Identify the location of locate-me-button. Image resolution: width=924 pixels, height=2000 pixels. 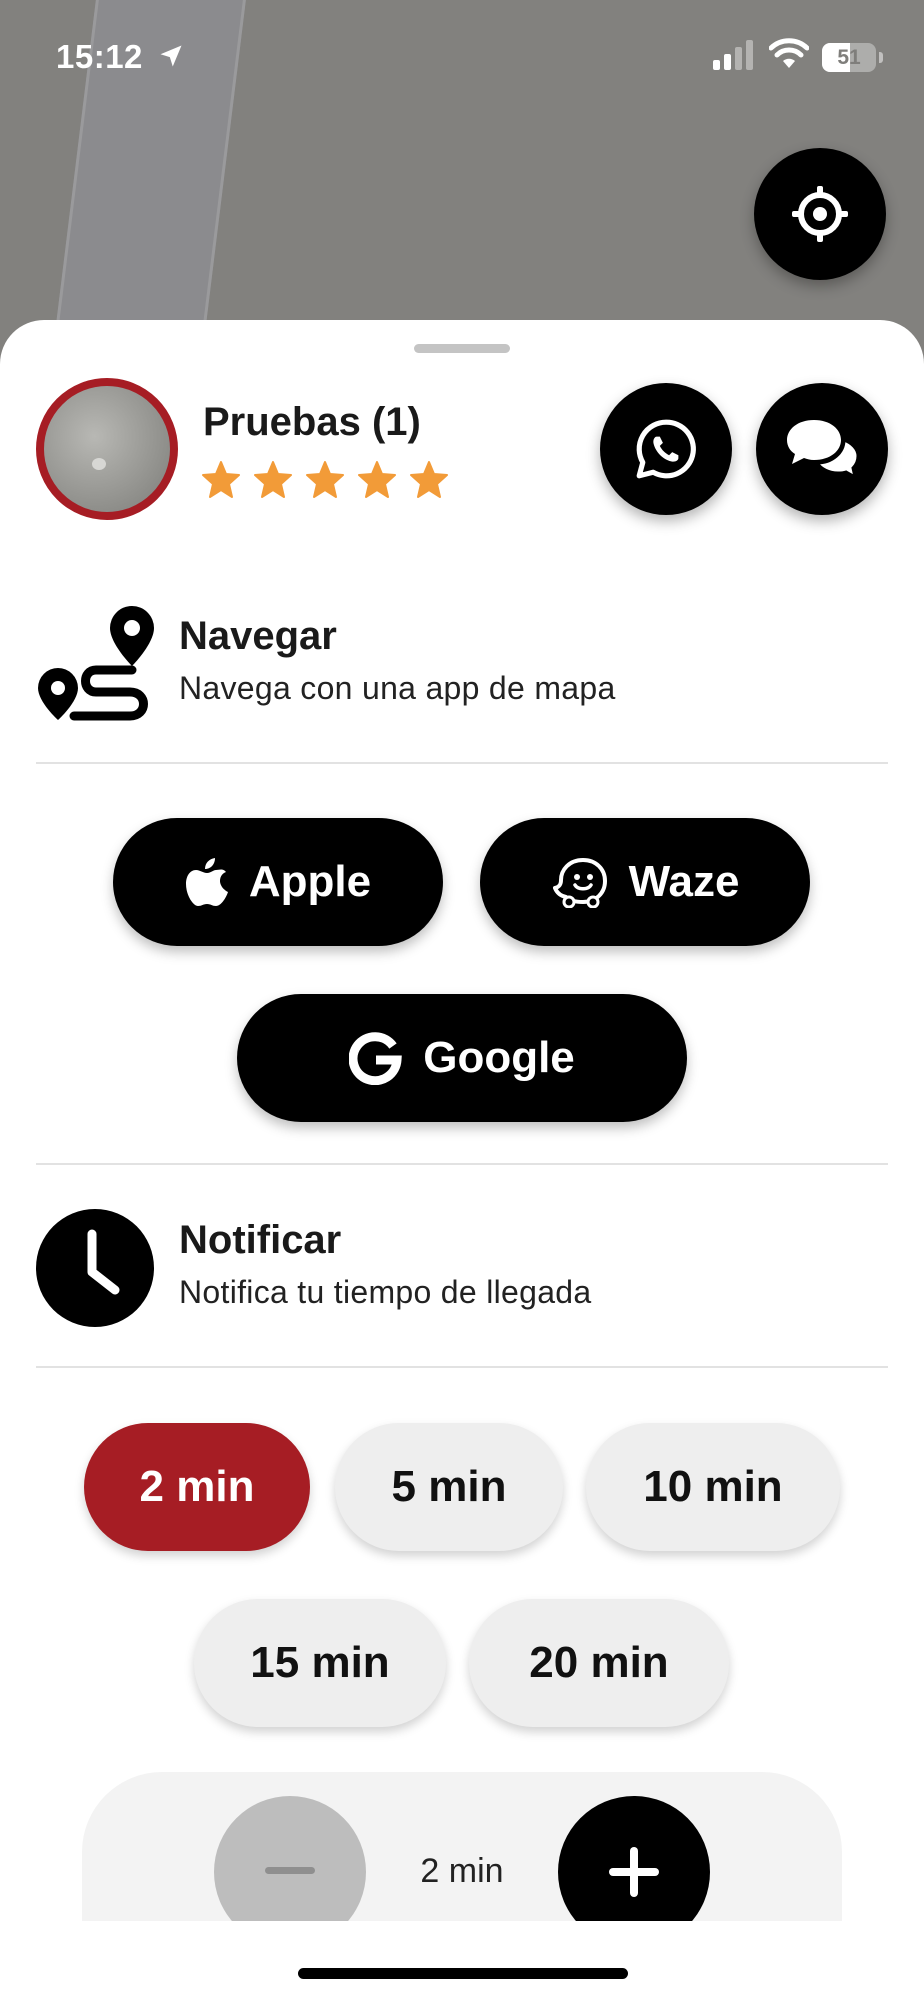
(820, 214).